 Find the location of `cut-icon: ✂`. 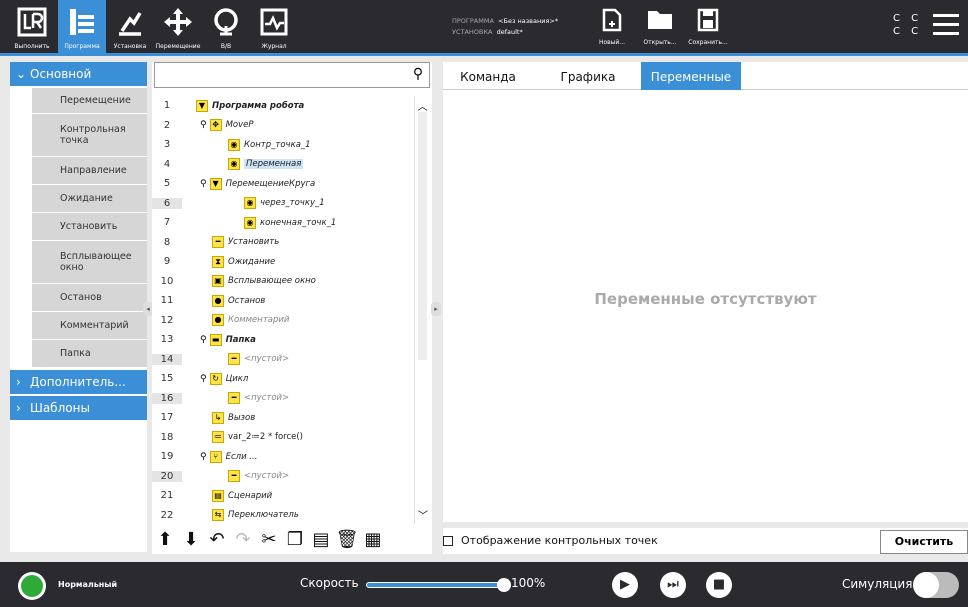

cut-icon: ✂ is located at coordinates (269, 540).